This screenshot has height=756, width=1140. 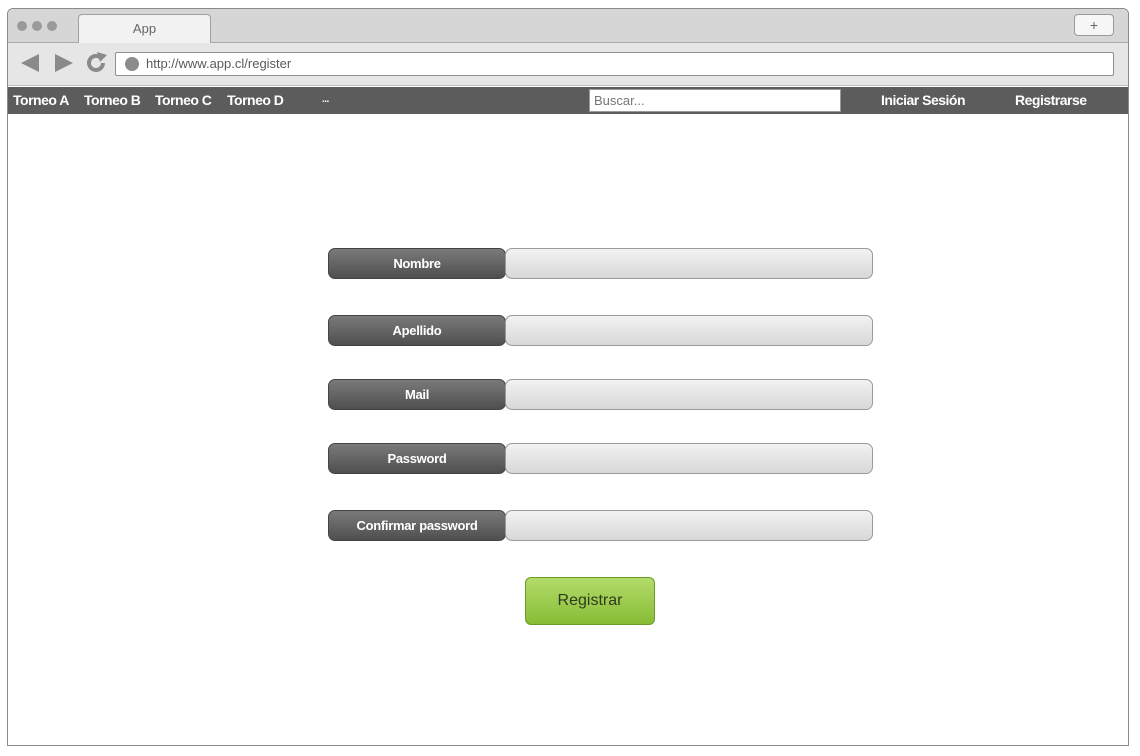 I want to click on url-text: http://www.app.cl/register, so click(x=219, y=63).